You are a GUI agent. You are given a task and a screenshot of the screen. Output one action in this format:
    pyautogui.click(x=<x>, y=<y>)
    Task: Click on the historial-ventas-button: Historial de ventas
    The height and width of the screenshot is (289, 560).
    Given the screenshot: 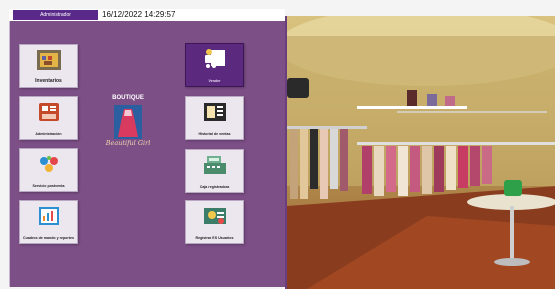 What is the action you would take?
    pyautogui.click(x=214, y=118)
    